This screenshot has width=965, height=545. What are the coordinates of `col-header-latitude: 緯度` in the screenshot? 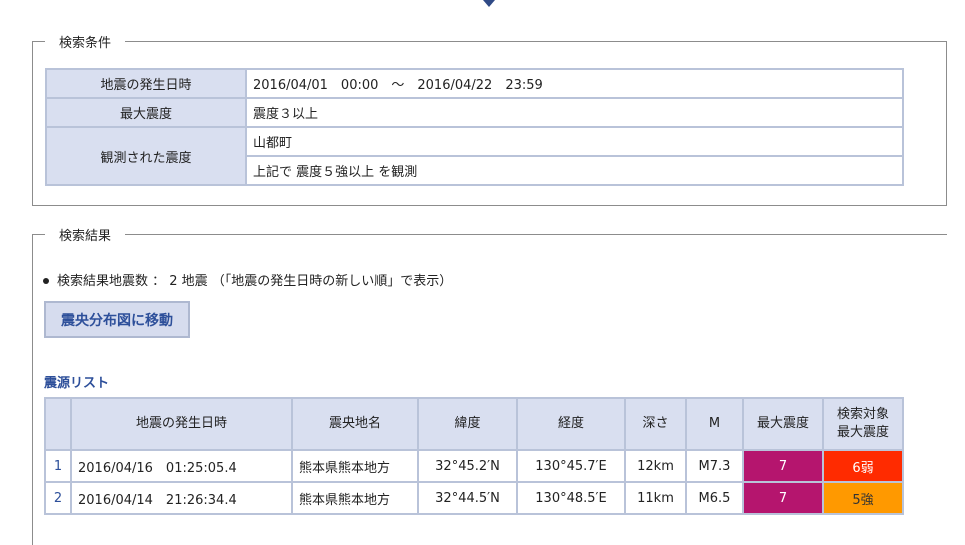 It's located at (467, 424).